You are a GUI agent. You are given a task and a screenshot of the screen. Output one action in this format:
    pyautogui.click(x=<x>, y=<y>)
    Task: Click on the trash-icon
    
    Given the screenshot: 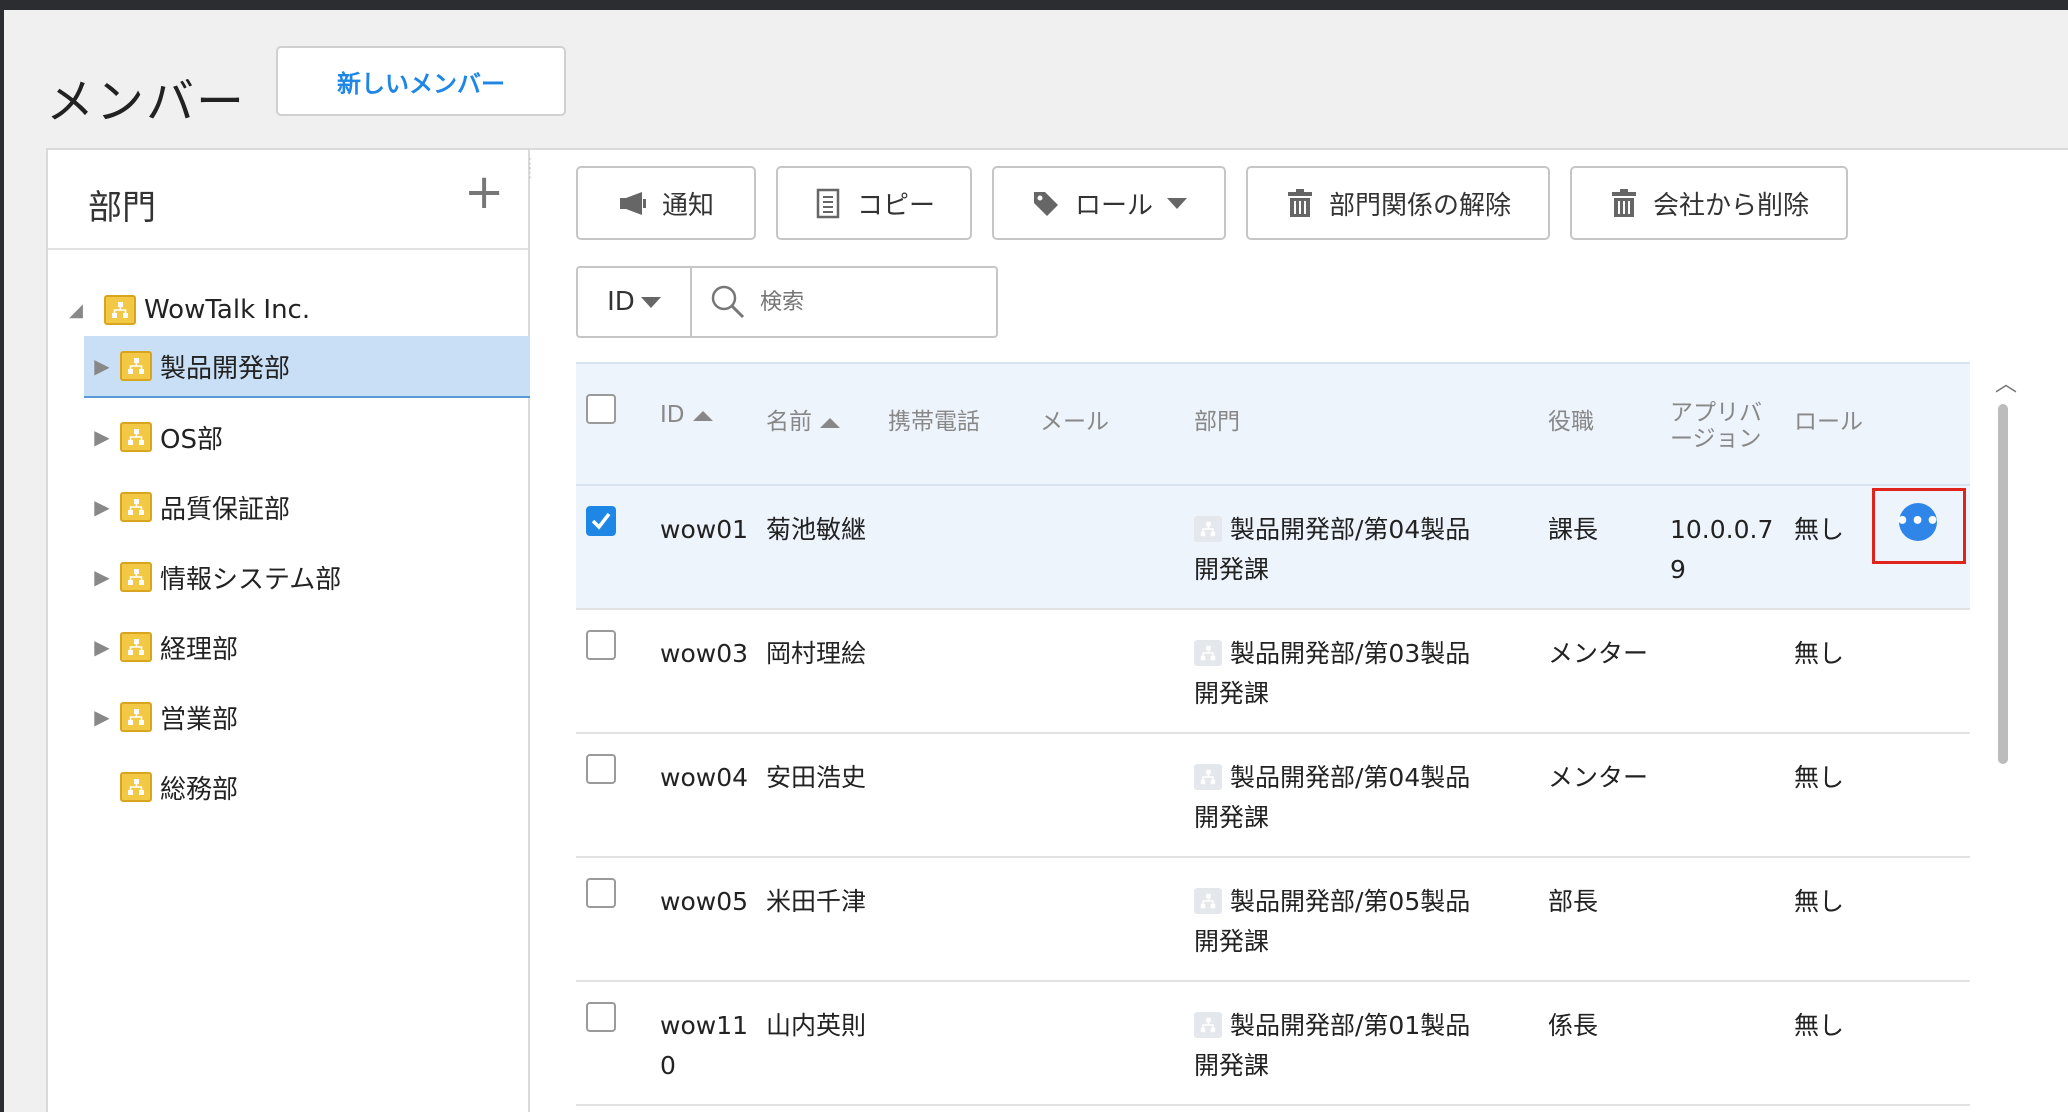 What is the action you would take?
    pyautogui.click(x=1623, y=203)
    